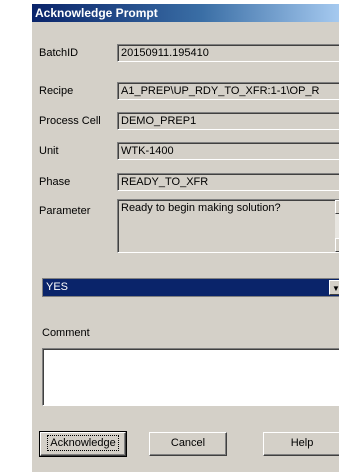 The image size is (339, 472). I want to click on unit-field: WTK-1400, so click(228, 151).